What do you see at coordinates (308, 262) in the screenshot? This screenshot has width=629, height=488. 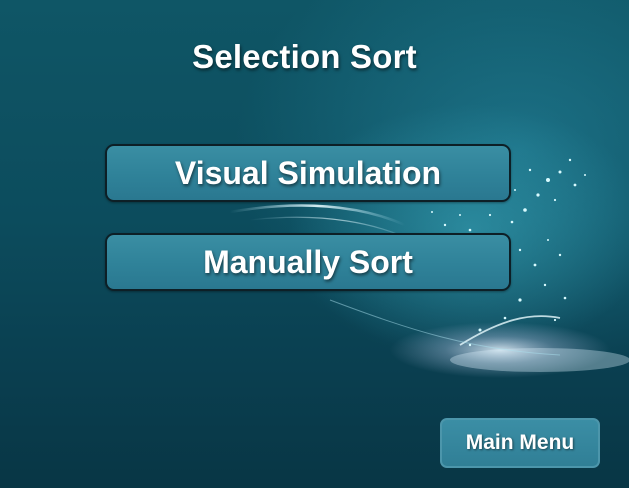 I see `manually-sort-button: Manually Sort` at bounding box center [308, 262].